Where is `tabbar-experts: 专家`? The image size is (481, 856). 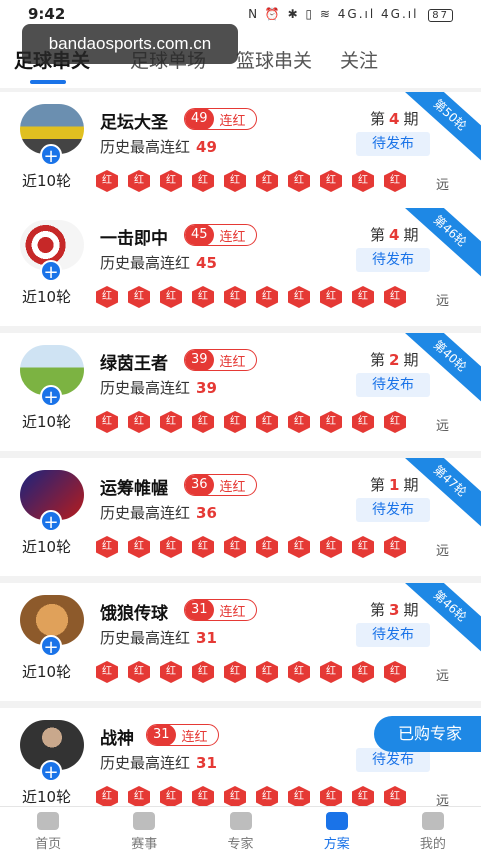
tabbar-experts: 专家 is located at coordinates (240, 831).